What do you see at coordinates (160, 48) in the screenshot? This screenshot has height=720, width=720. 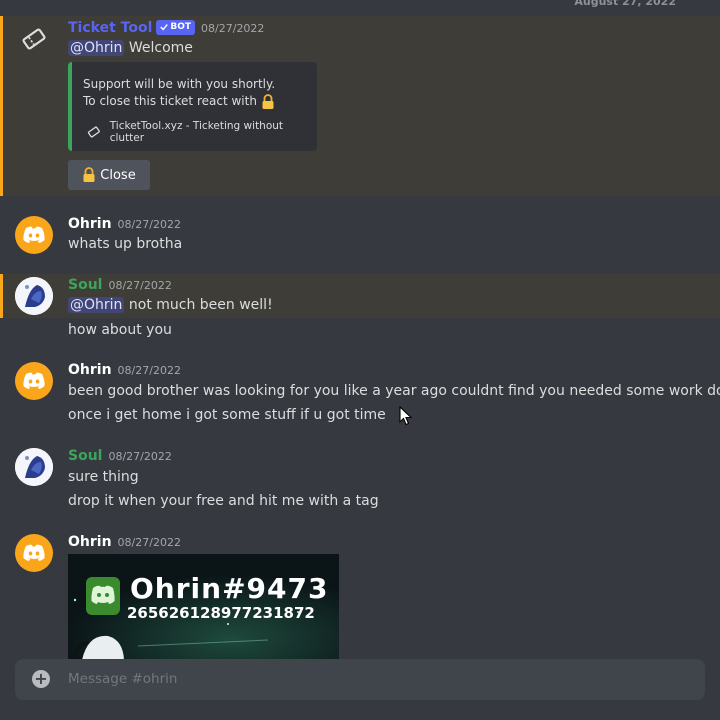 I see `message-text: Welcome` at bounding box center [160, 48].